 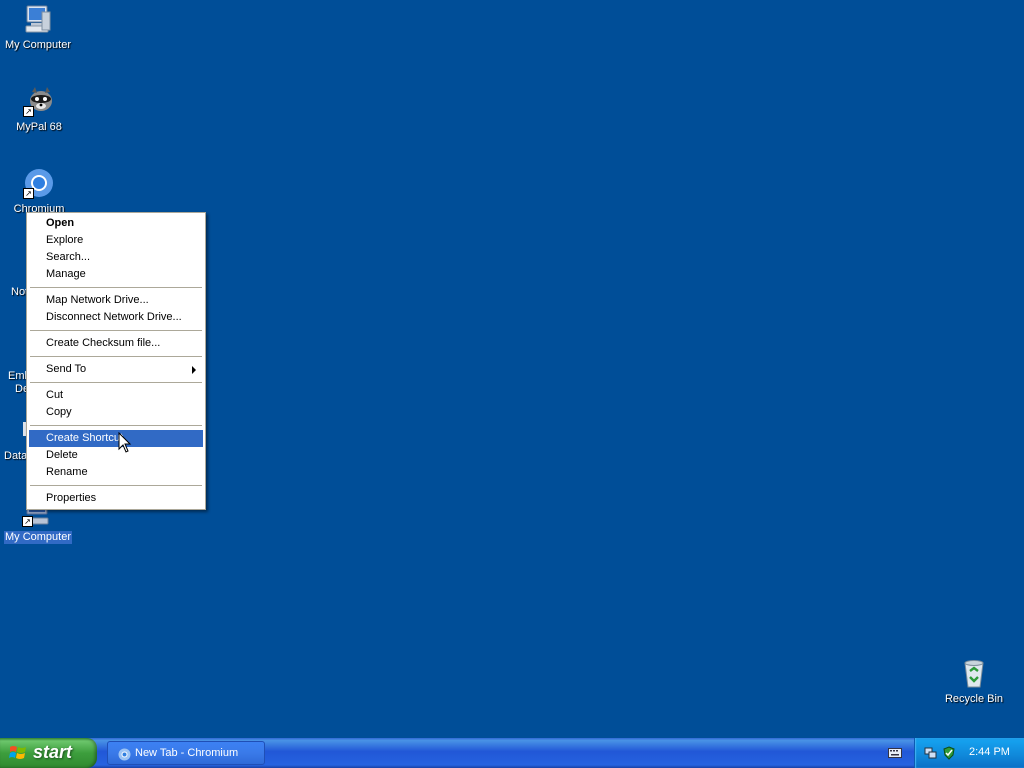 What do you see at coordinates (38, 19) in the screenshot?
I see `my-computer-icon` at bounding box center [38, 19].